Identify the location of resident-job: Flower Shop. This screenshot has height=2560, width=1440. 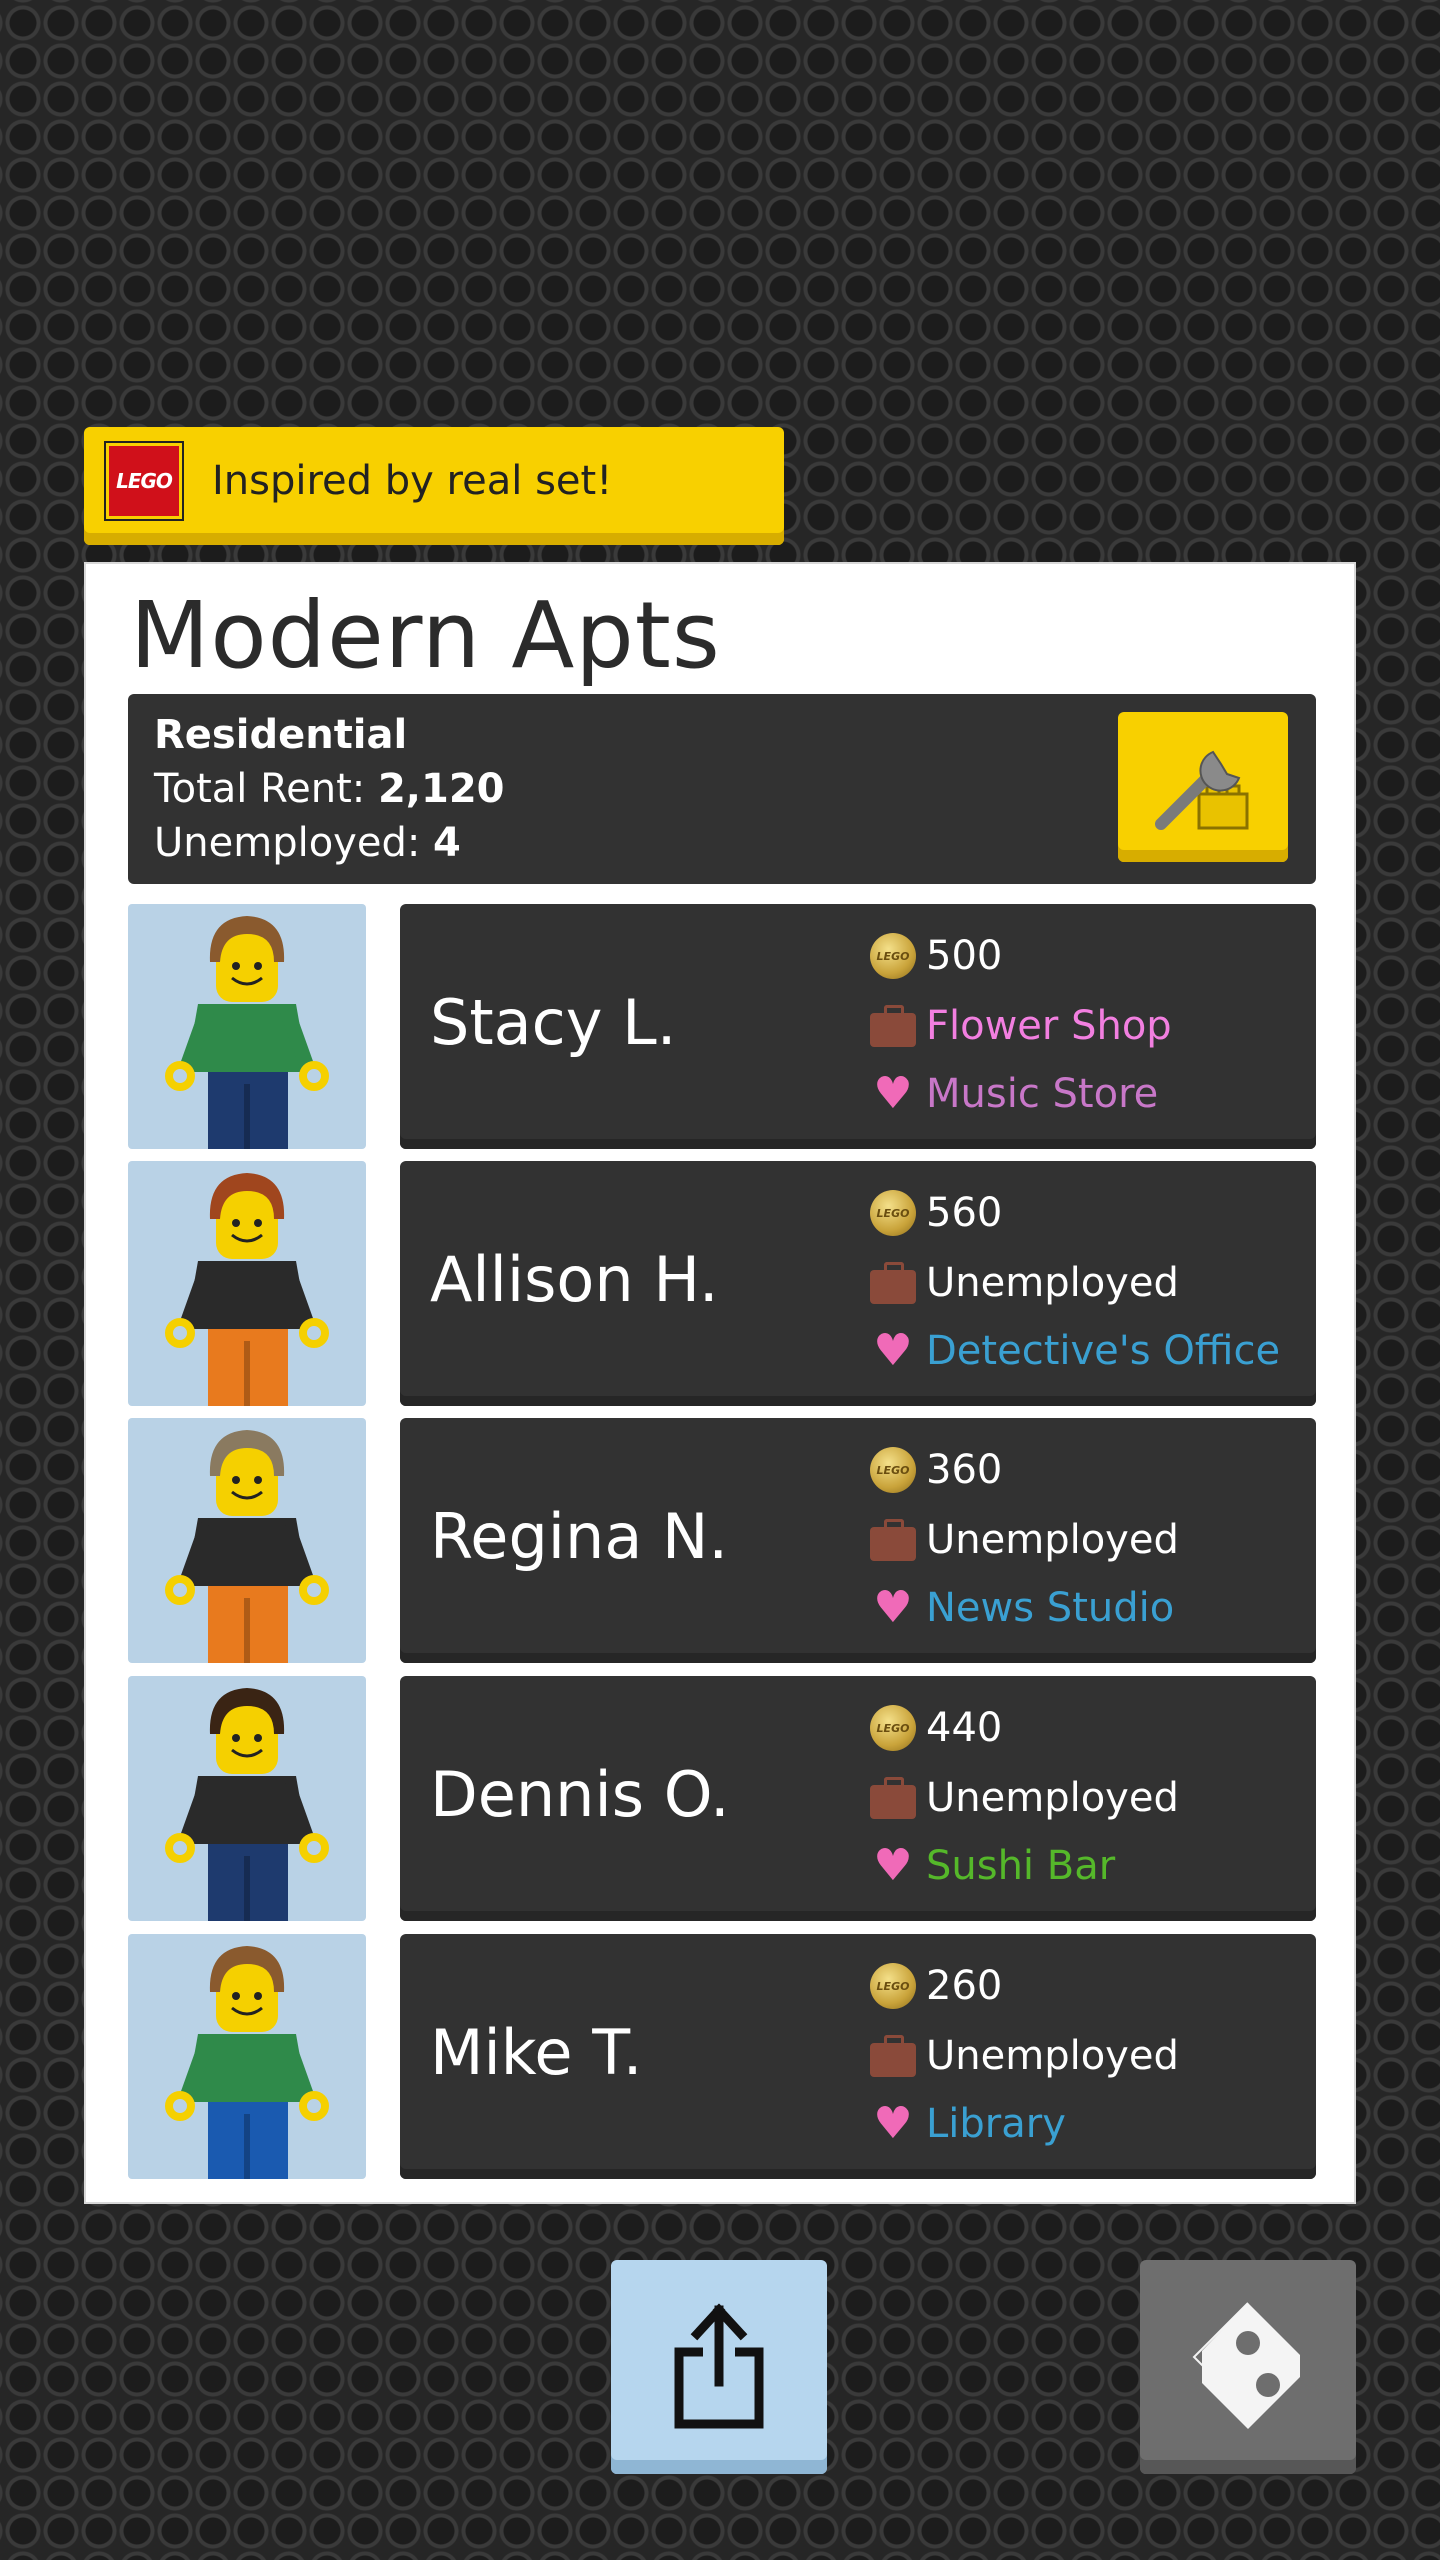
(1020, 1026).